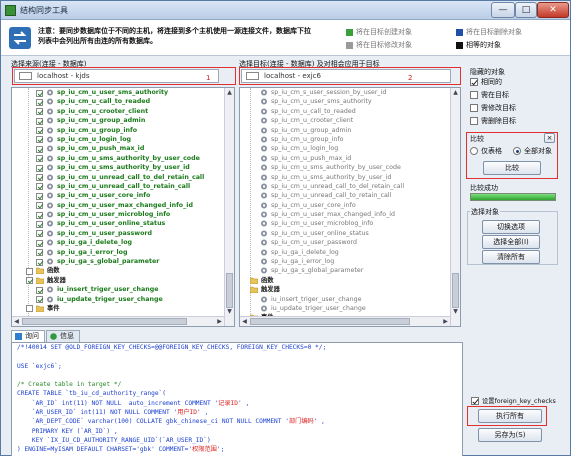 The height and width of the screenshot is (456, 571). Describe the element at coordinates (455, 207) in the screenshot. I see `target-vertical-scrollbar: ▲ ▼` at that location.